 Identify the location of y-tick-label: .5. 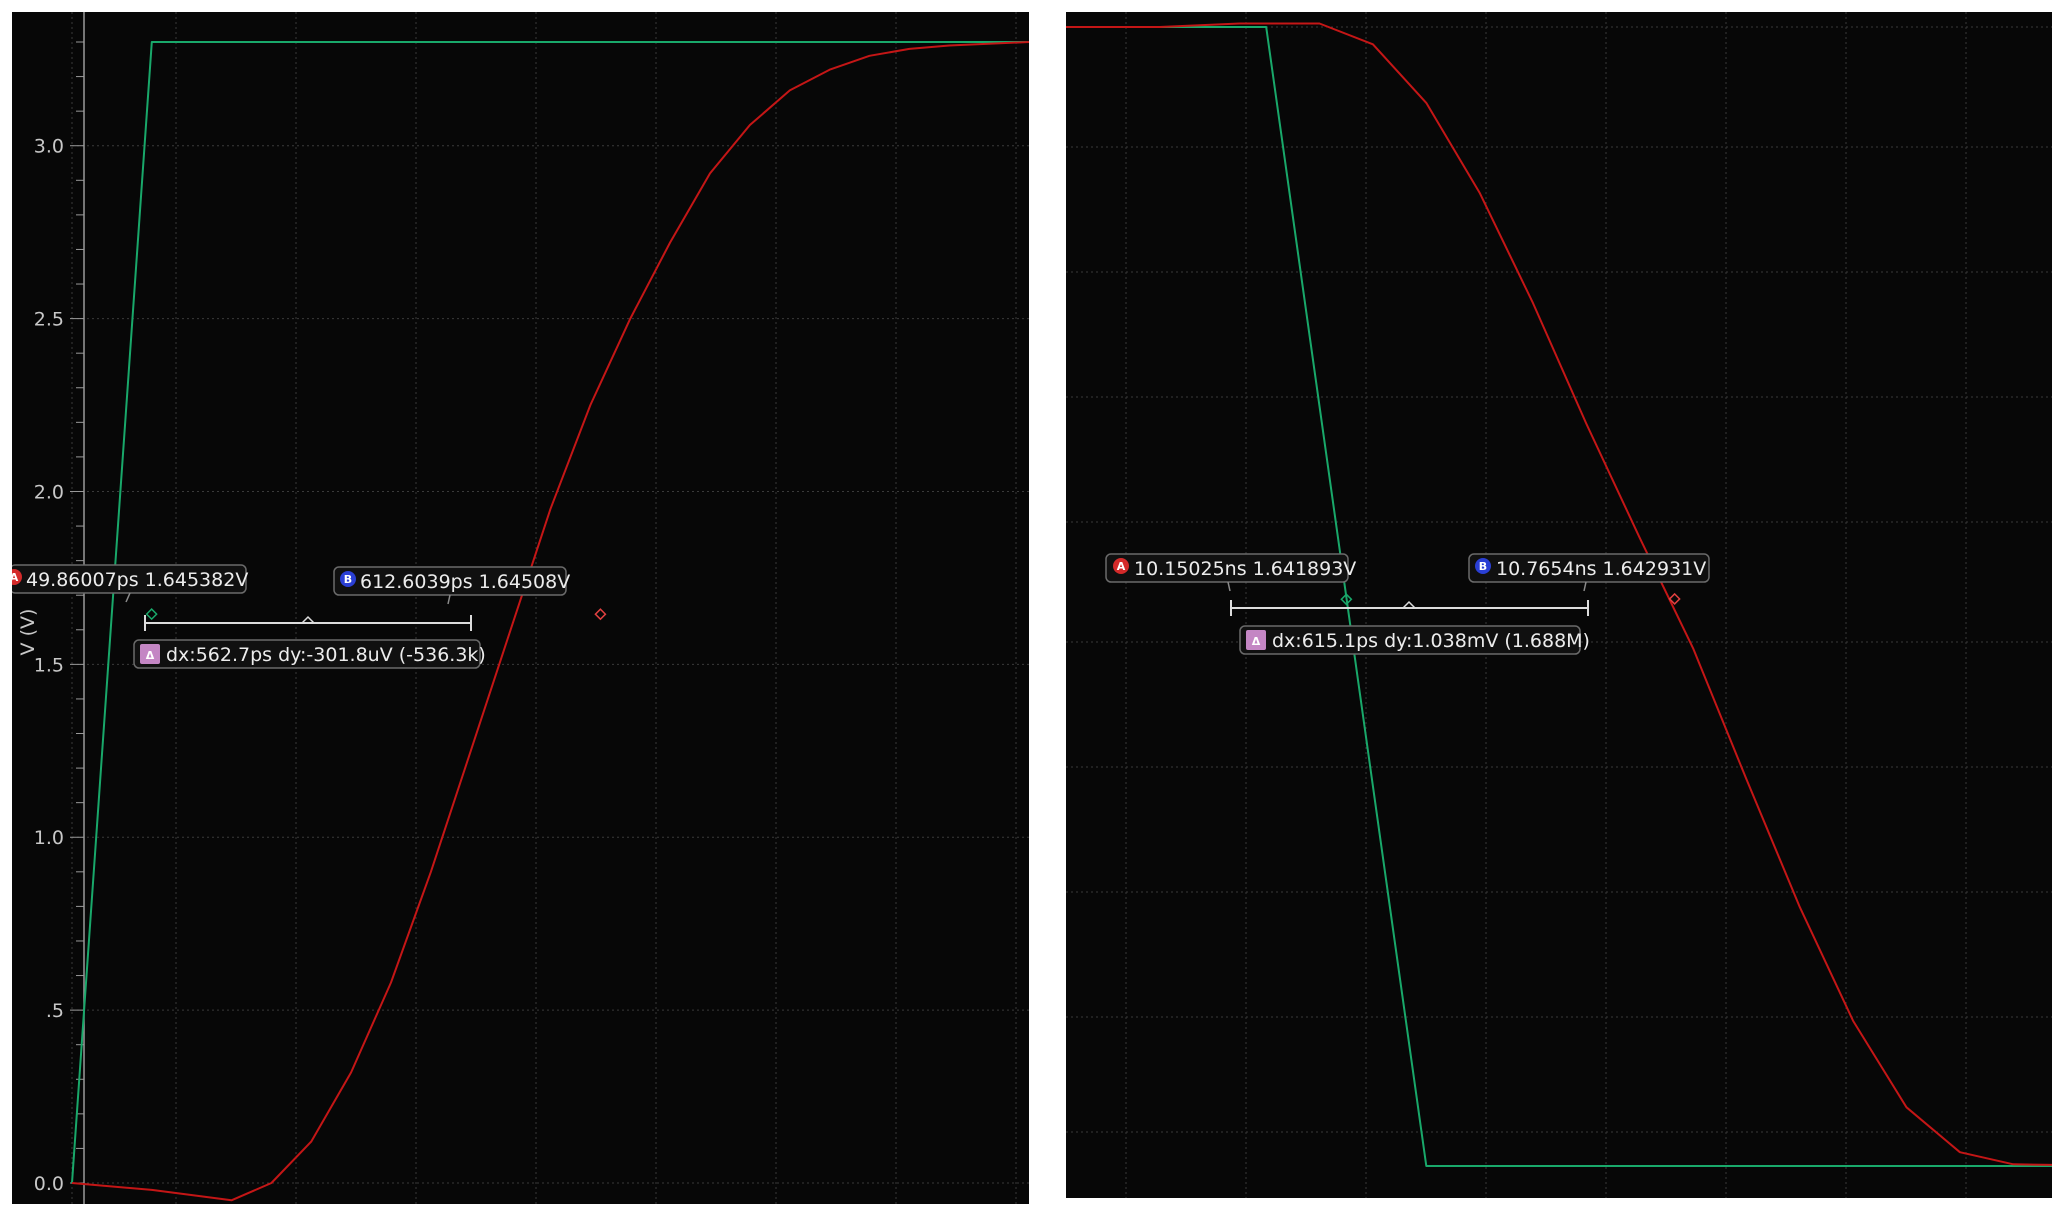
(55, 1011).